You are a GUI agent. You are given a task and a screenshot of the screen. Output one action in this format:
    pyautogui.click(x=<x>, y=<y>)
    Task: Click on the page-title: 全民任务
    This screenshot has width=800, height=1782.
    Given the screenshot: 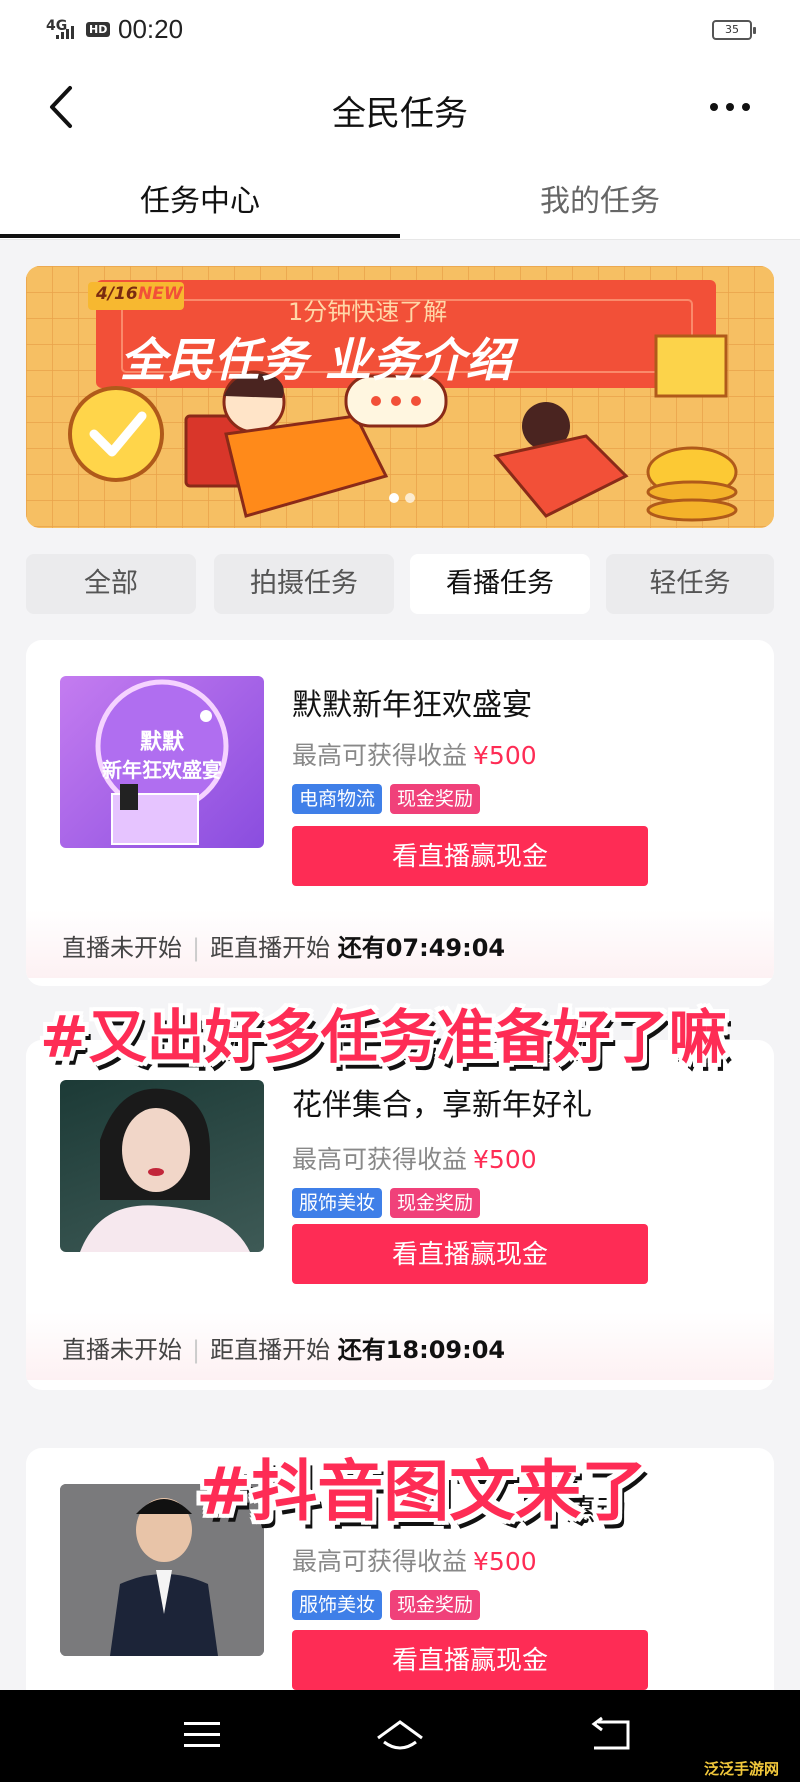 What is the action you would take?
    pyautogui.click(x=400, y=114)
    